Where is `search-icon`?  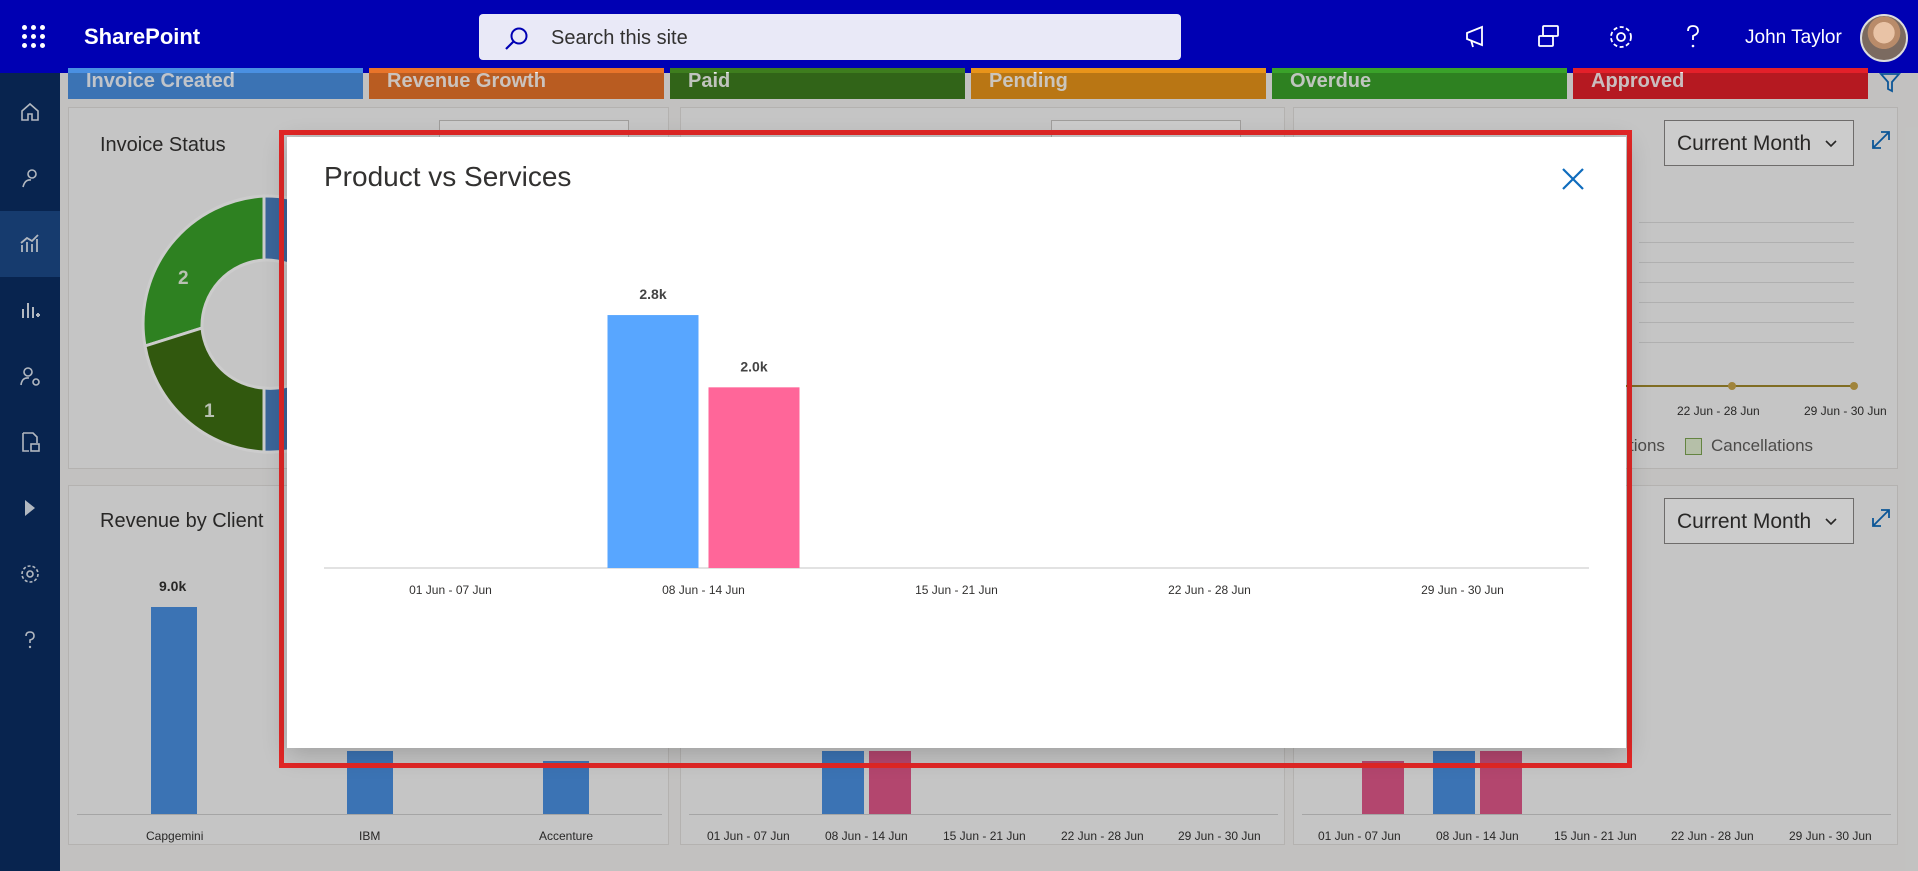
search-icon is located at coordinates (516, 38).